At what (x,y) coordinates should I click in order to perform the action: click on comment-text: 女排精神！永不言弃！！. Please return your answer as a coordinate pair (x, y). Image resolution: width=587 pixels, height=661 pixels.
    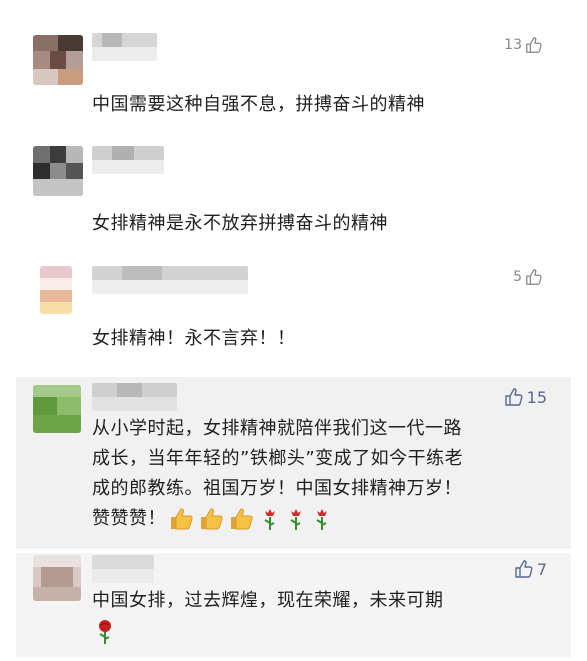
    Looking at the image, I should click on (194, 338).